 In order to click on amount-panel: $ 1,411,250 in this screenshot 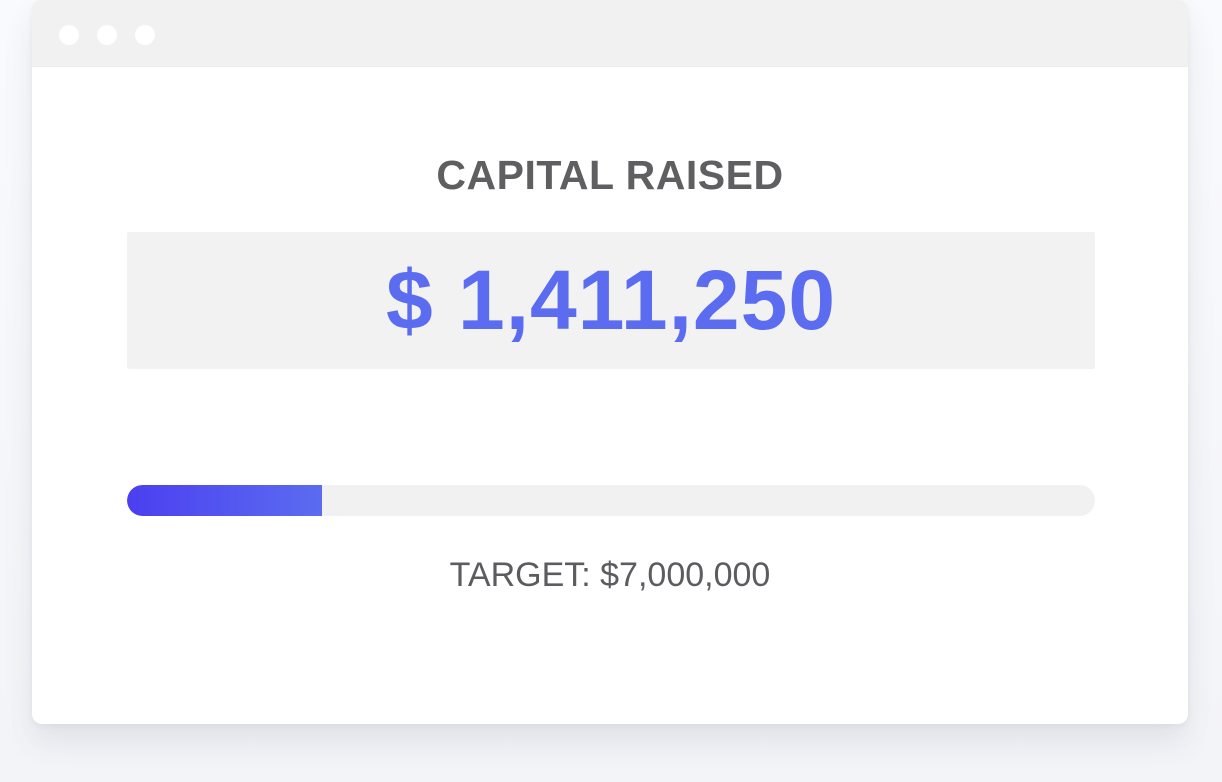, I will do `click(611, 300)`.